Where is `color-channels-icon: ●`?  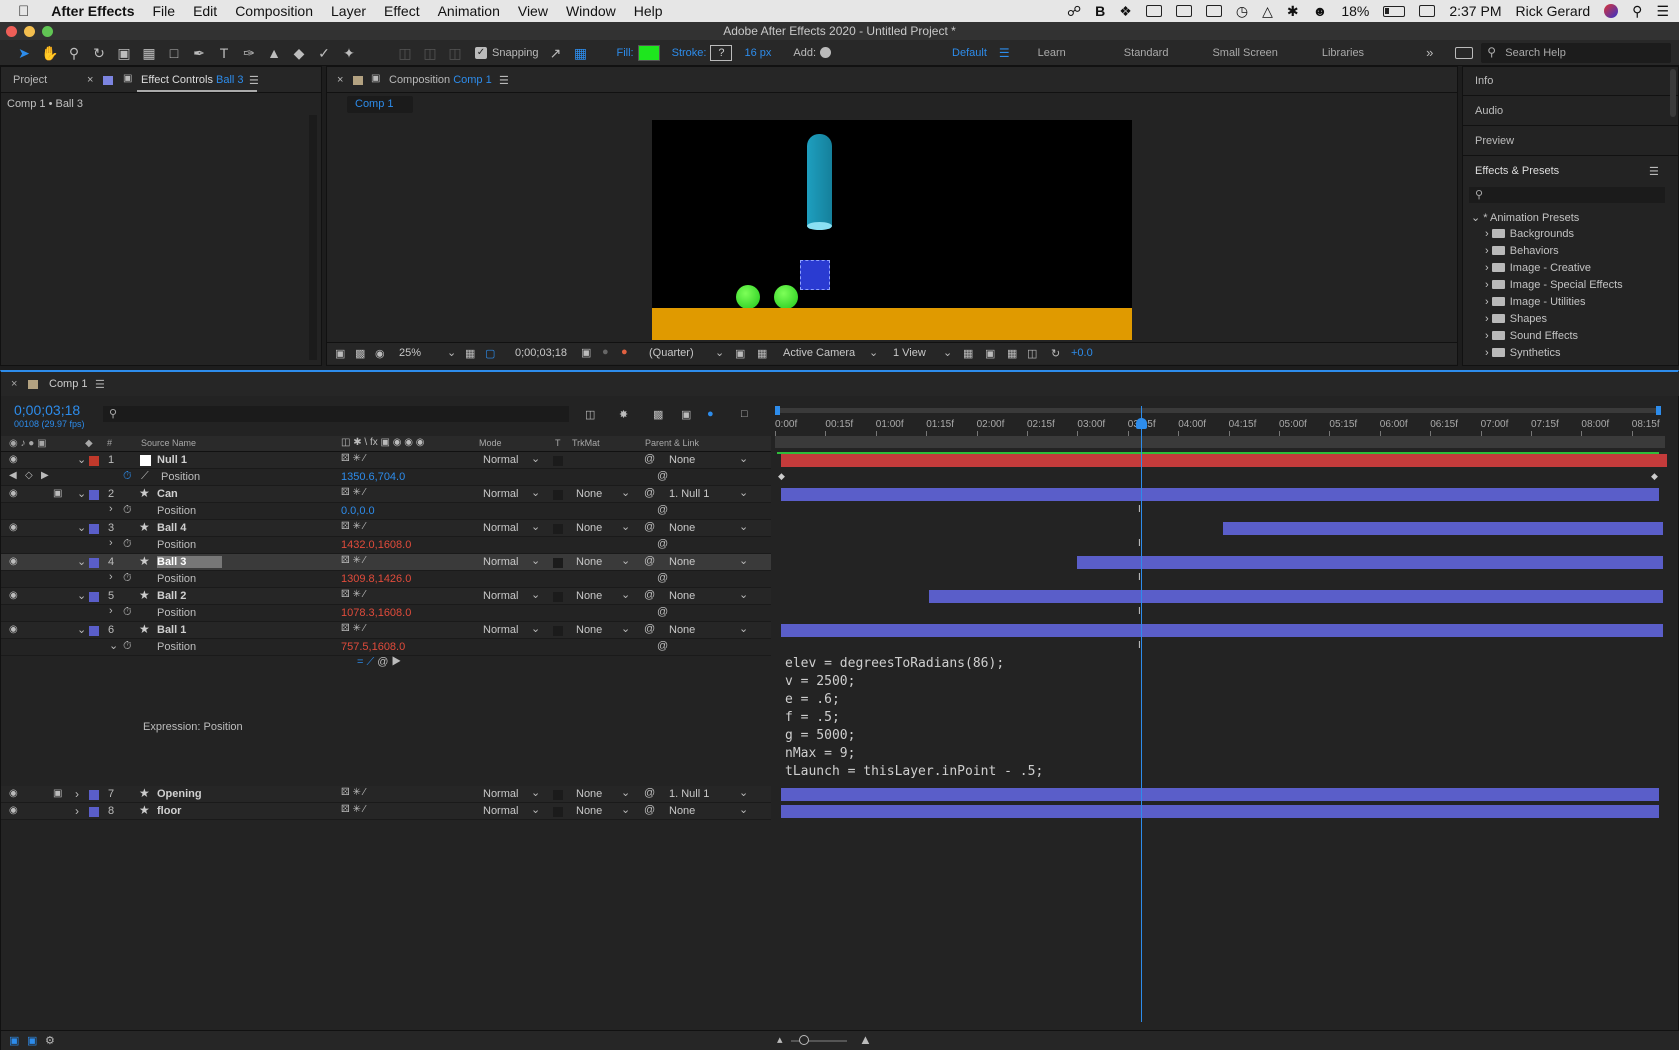
color-channels-icon: ● is located at coordinates (624, 352).